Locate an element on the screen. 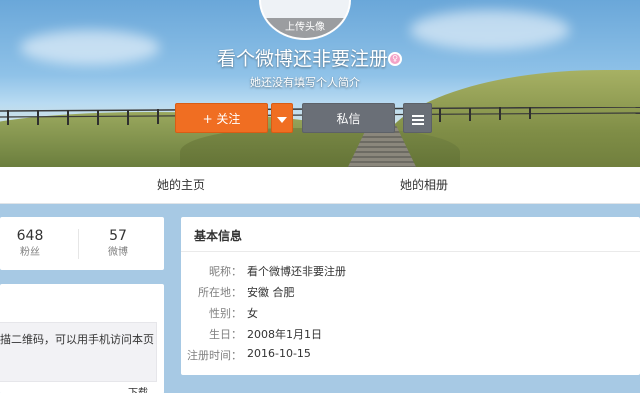 Image resolution: width=640 pixels, height=393 pixels. profile-intro: 她还没有填写个人简介 is located at coordinates (305, 82).